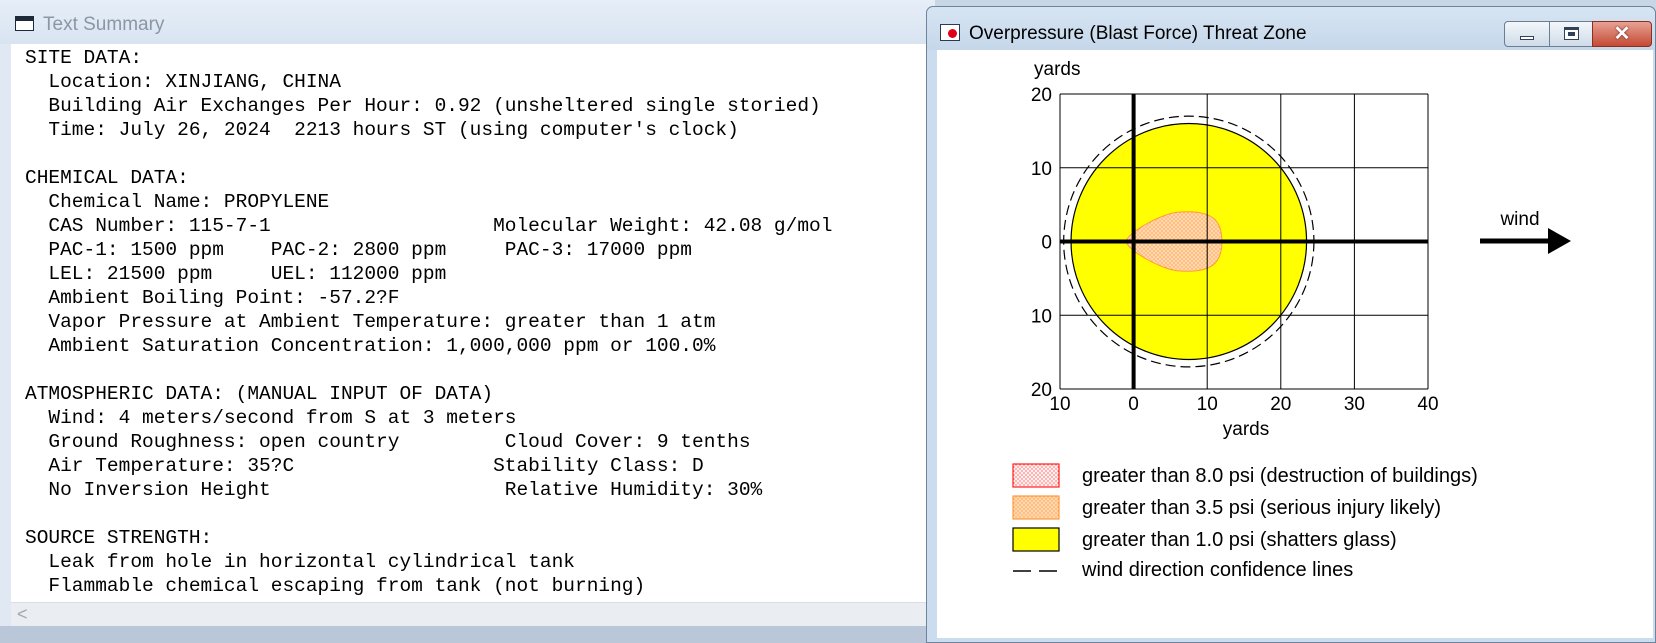 The height and width of the screenshot is (643, 1656). What do you see at coordinates (364, 466) in the screenshot?
I see `summary-line: Air Temperature: 35?C Stability Class: D` at bounding box center [364, 466].